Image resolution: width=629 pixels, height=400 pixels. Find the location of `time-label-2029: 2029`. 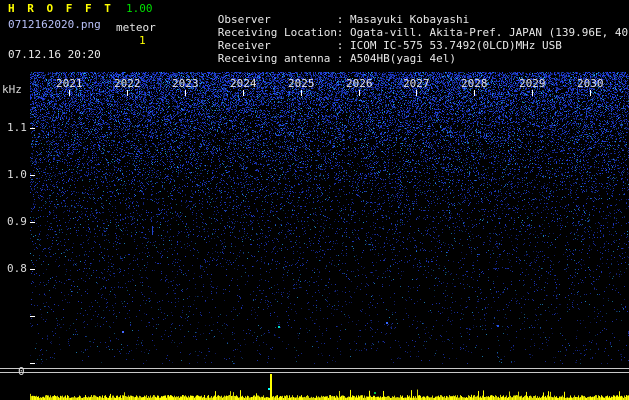

time-label-2029: 2029 is located at coordinates (532, 83).